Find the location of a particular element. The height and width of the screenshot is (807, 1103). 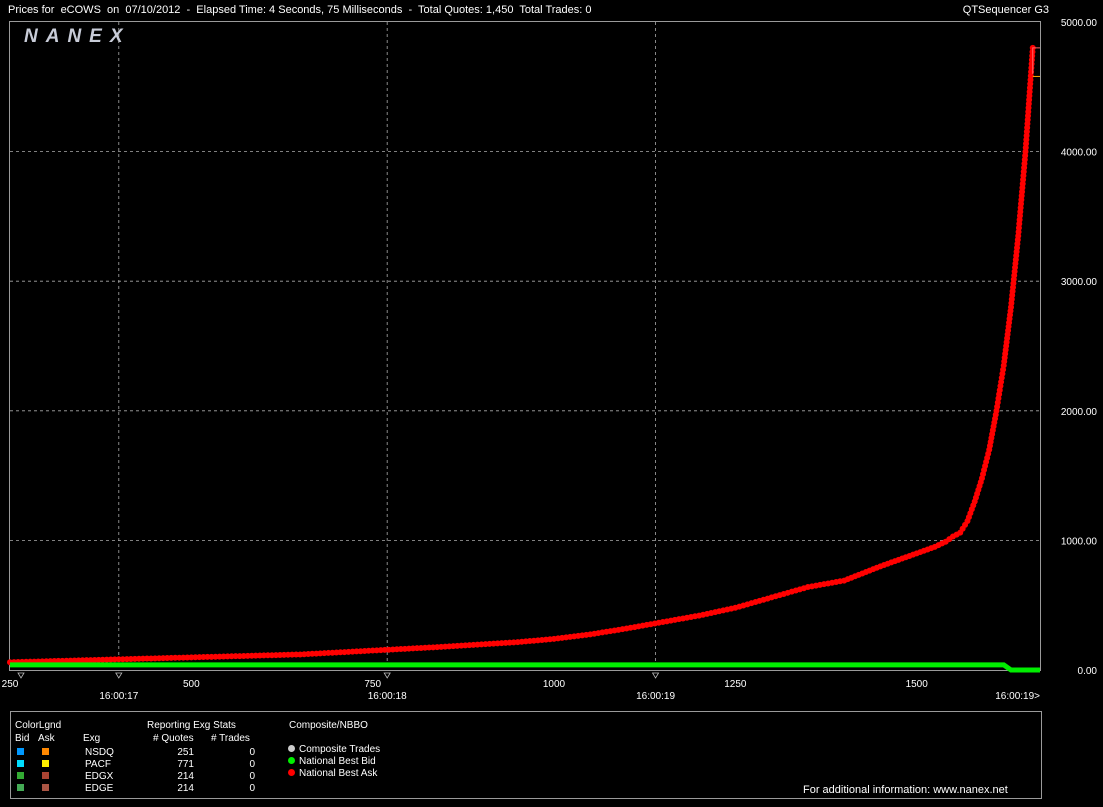

color-legend-title: ColorLgnd is located at coordinates (38, 725).